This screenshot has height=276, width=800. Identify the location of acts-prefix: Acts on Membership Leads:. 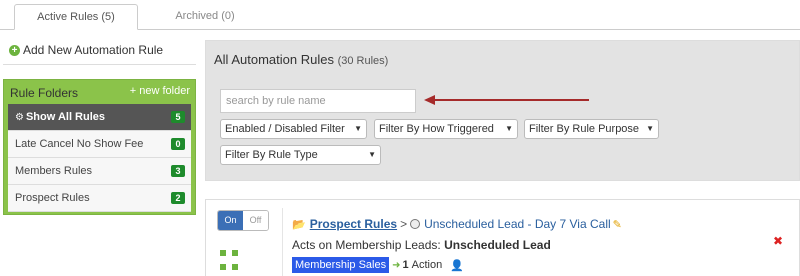
(366, 245).